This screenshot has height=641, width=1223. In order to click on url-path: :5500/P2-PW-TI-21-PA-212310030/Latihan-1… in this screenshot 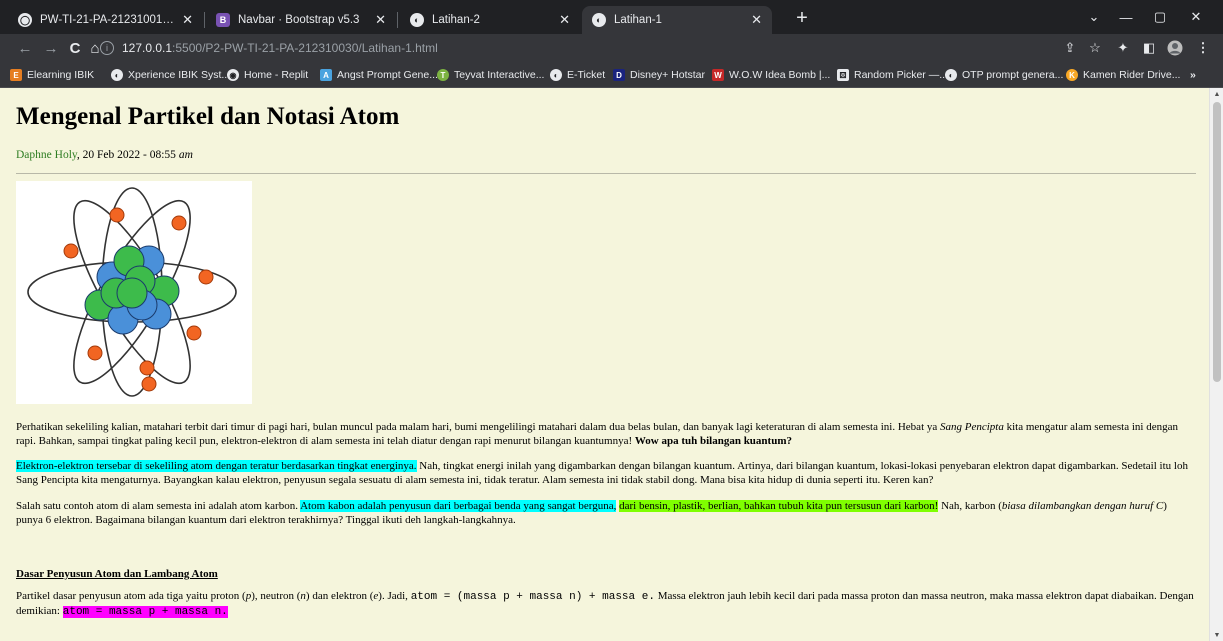, I will do `click(305, 48)`.